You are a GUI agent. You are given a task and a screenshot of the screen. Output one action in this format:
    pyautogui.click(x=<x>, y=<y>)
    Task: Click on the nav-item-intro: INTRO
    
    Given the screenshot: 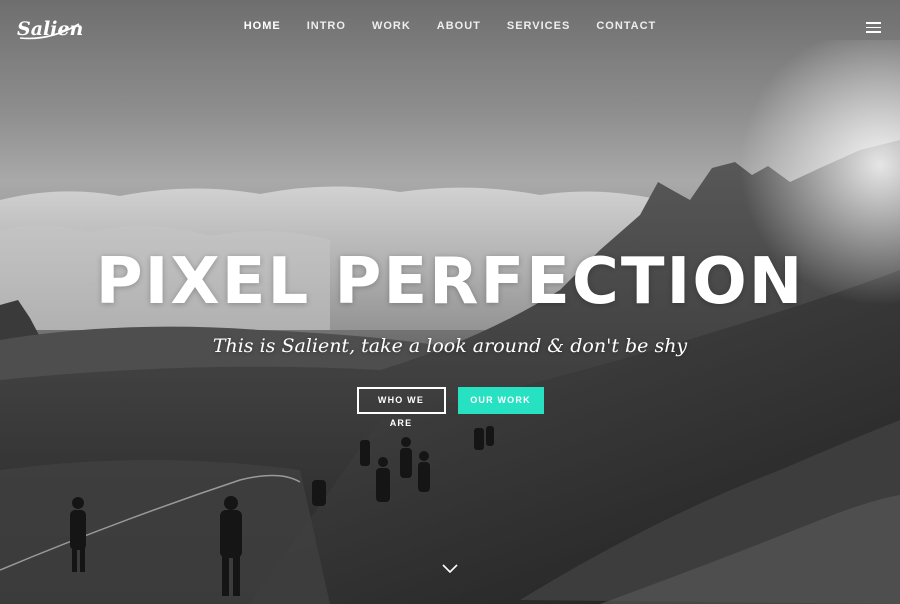 What is the action you would take?
    pyautogui.click(x=326, y=26)
    